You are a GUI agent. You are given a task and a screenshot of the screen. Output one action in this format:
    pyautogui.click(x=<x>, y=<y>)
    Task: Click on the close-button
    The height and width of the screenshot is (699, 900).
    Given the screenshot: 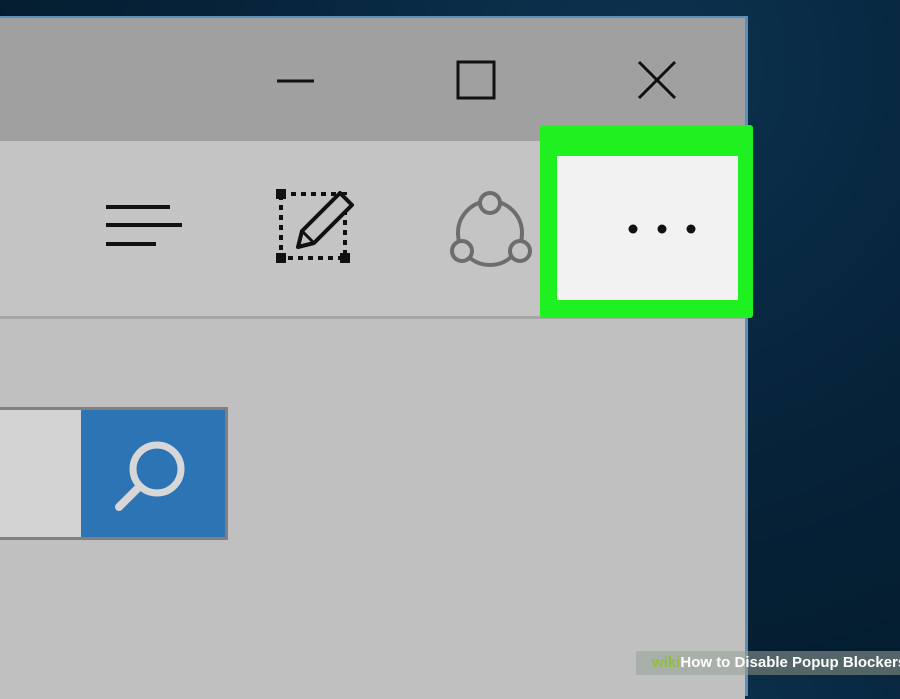 What is the action you would take?
    pyautogui.click(x=657, y=80)
    